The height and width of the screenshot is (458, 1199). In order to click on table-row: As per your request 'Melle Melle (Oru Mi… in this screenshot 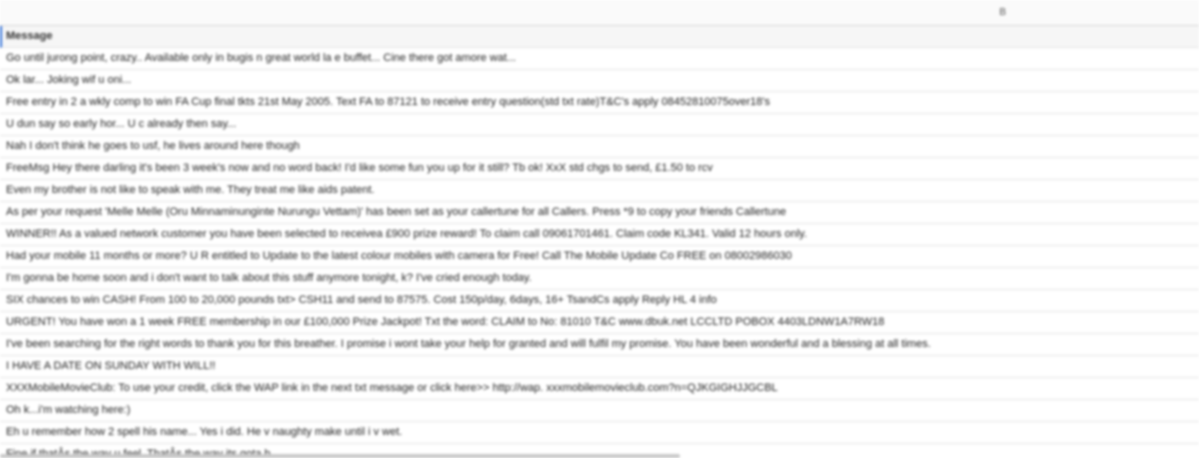, I will do `click(599, 213)`.